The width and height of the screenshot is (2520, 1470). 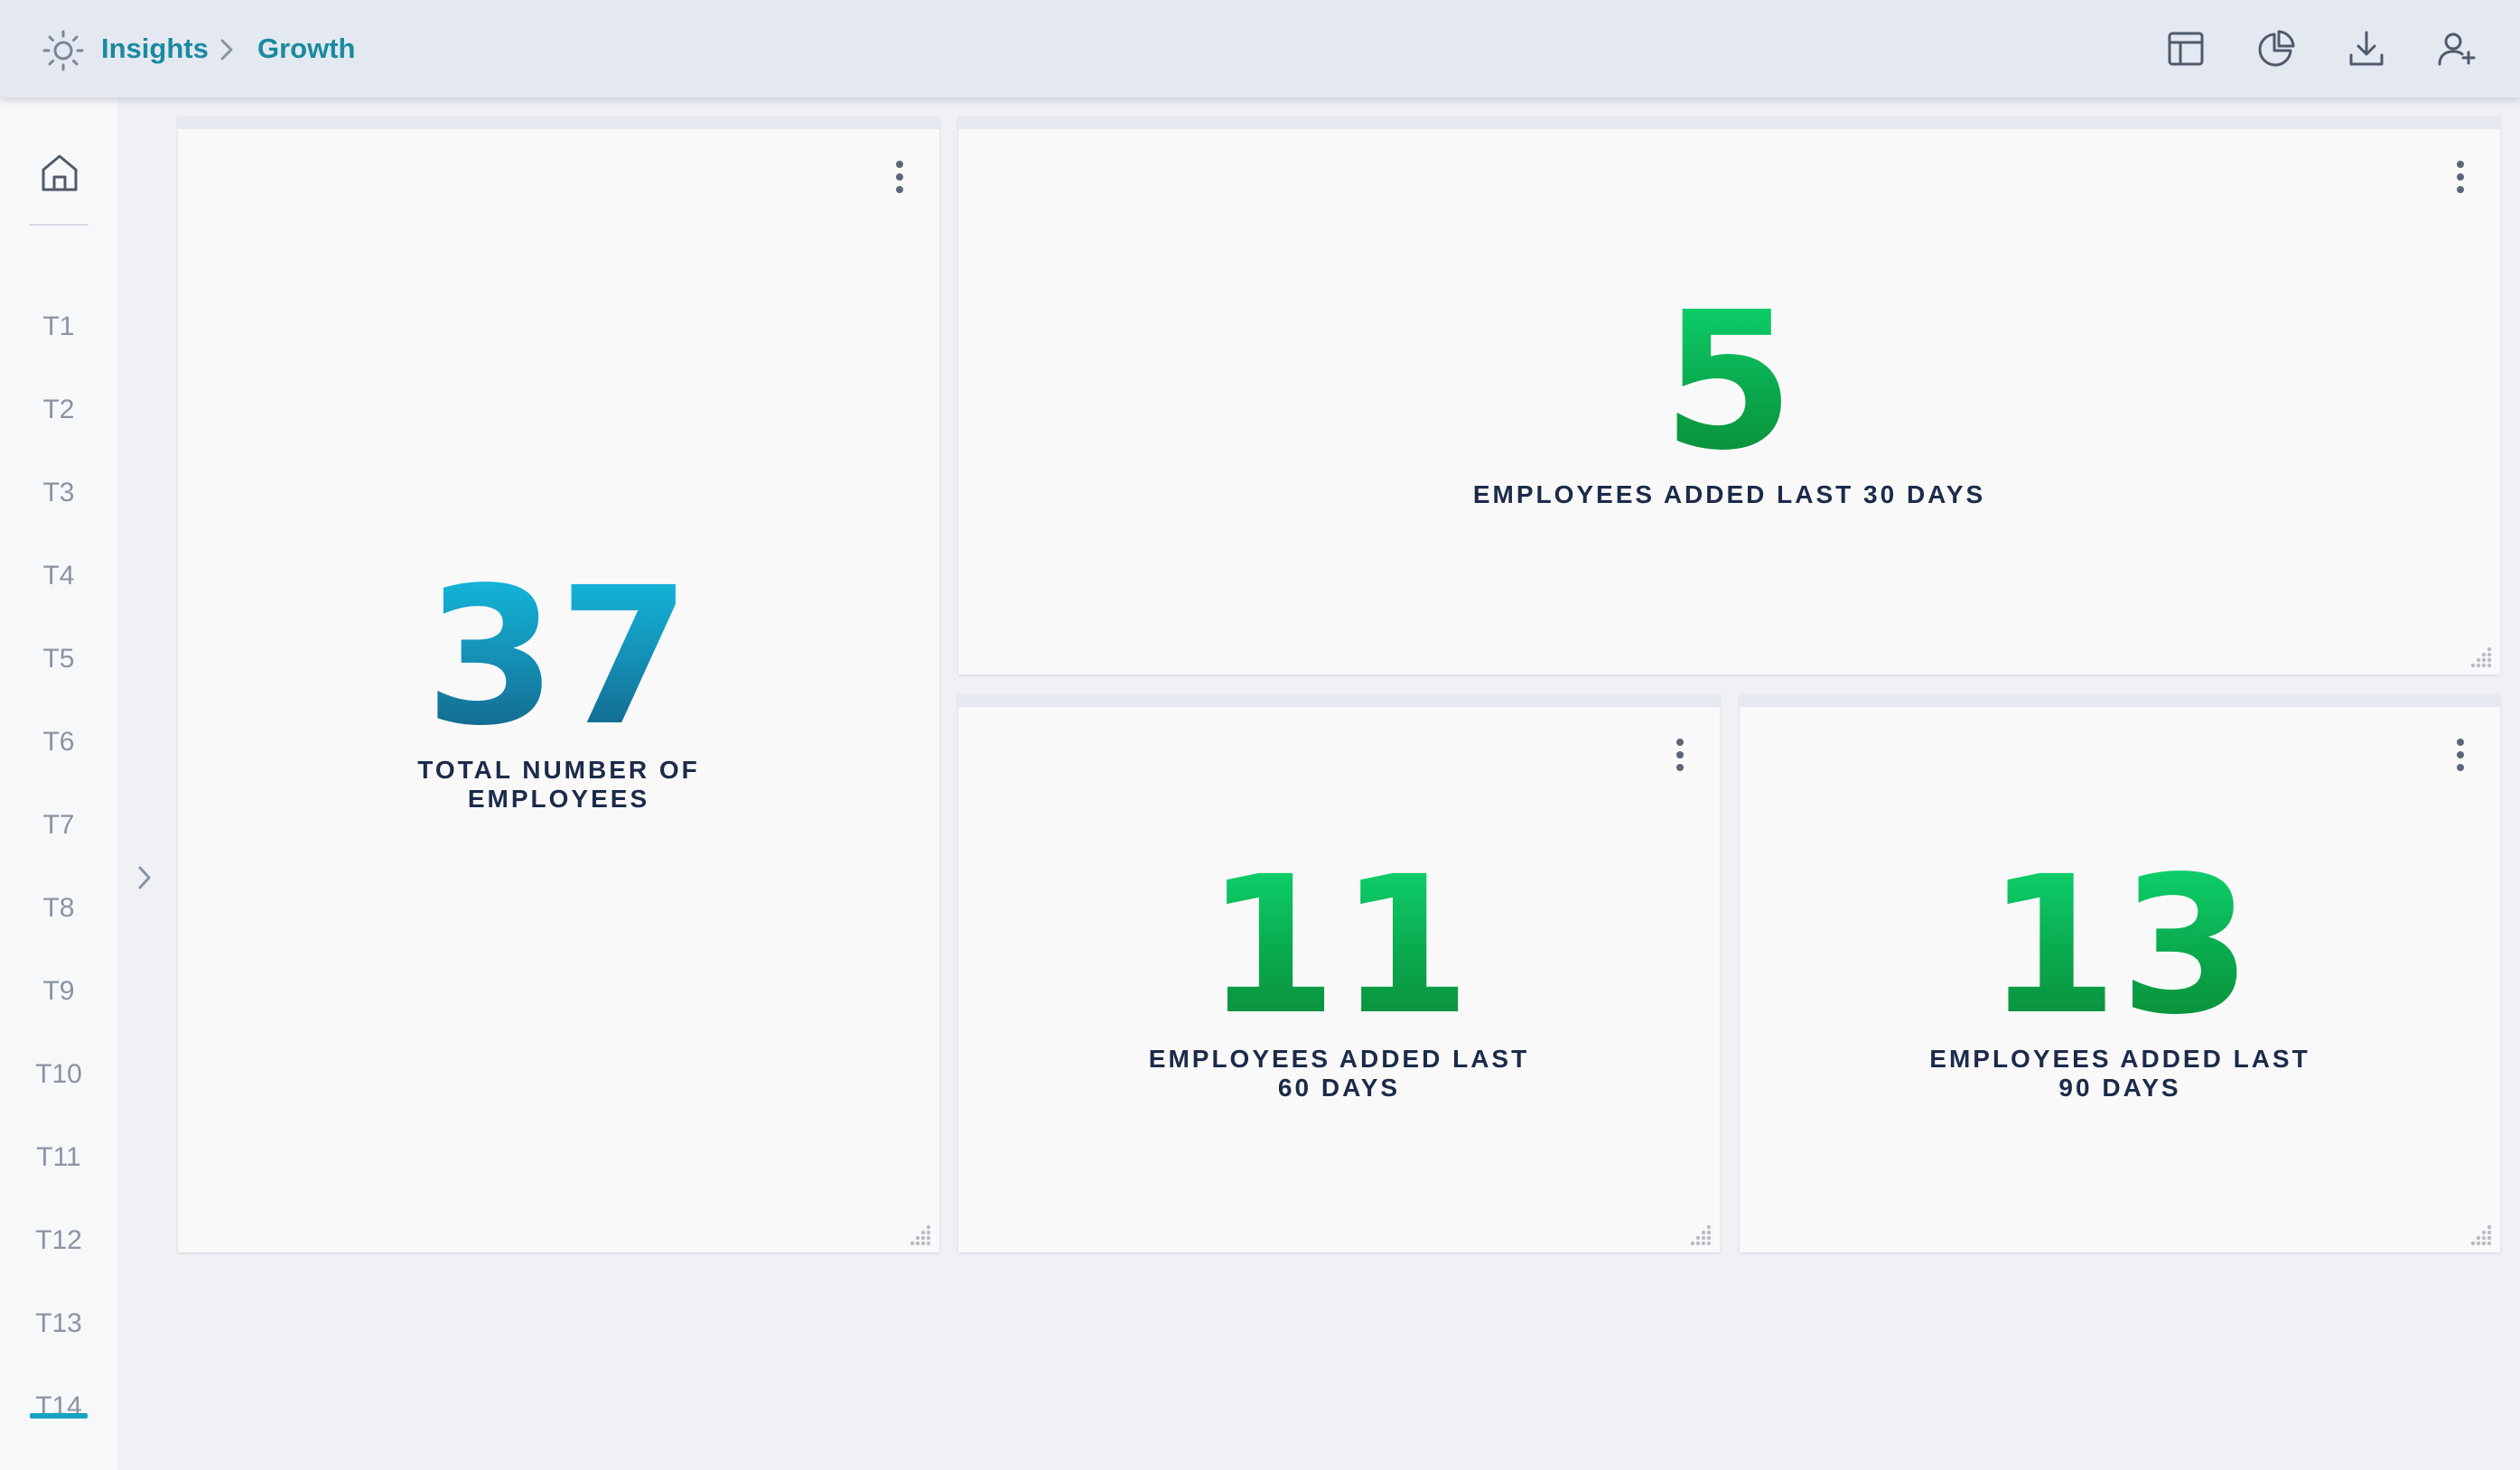 I want to click on download-button, so click(x=2366, y=49).